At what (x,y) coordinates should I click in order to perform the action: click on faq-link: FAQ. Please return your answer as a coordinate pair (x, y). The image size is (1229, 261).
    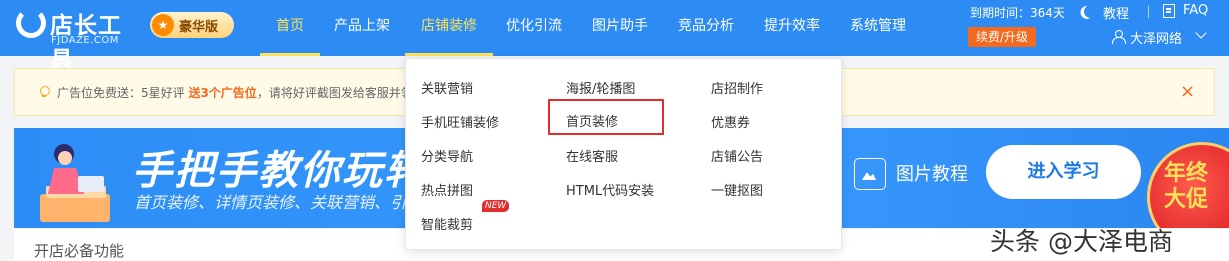
    Looking at the image, I should click on (1195, 10).